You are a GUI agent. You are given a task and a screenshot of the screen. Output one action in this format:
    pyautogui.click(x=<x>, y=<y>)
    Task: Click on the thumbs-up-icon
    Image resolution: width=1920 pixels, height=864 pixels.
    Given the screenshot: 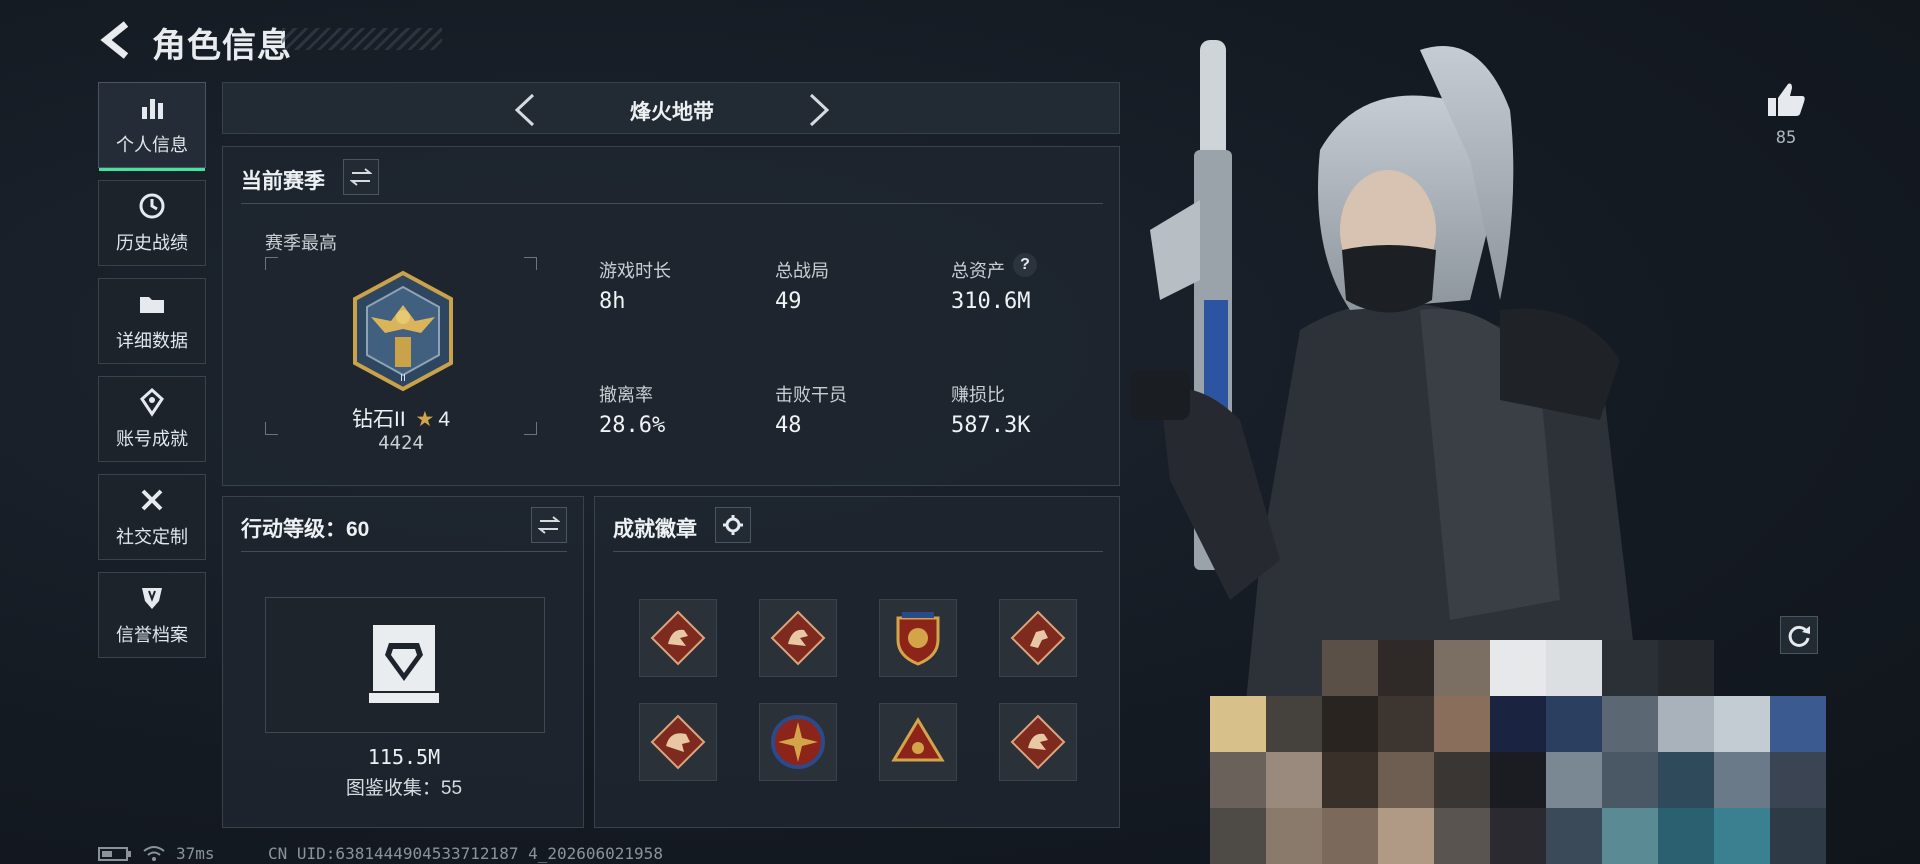 What is the action you would take?
    pyautogui.click(x=1786, y=99)
    